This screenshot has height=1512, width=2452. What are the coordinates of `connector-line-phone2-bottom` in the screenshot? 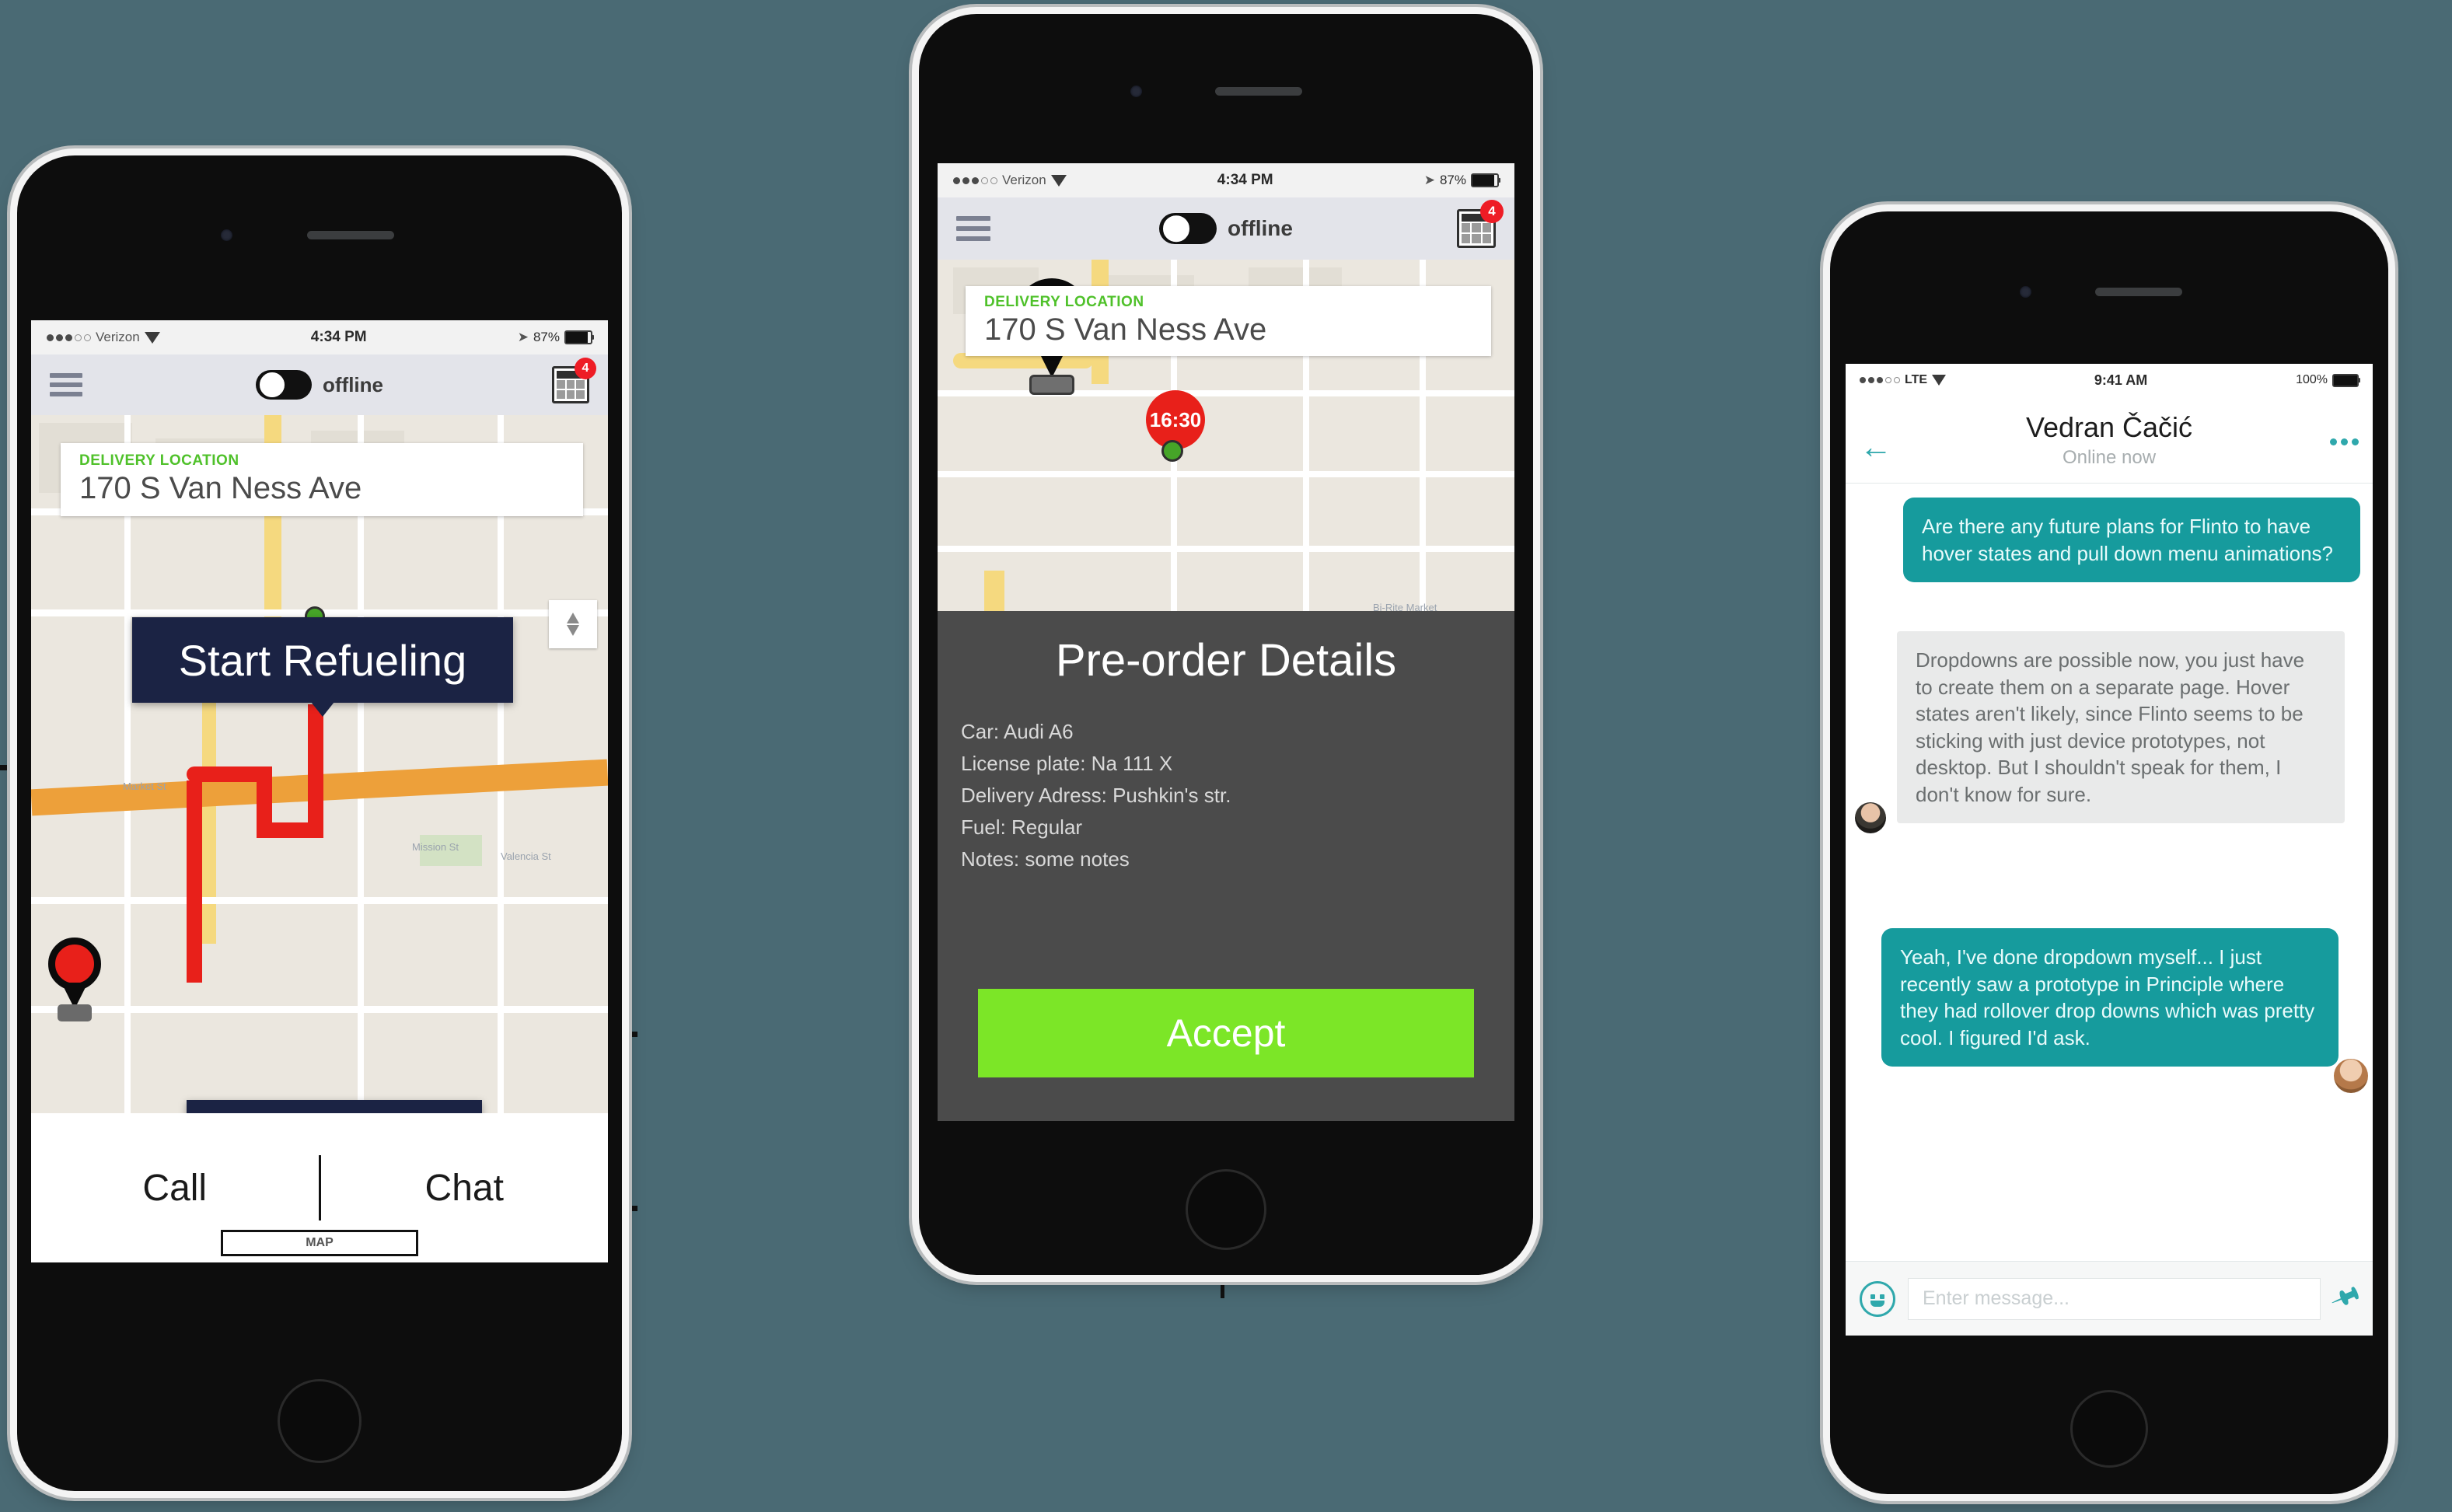 It's located at (1222, 1286).